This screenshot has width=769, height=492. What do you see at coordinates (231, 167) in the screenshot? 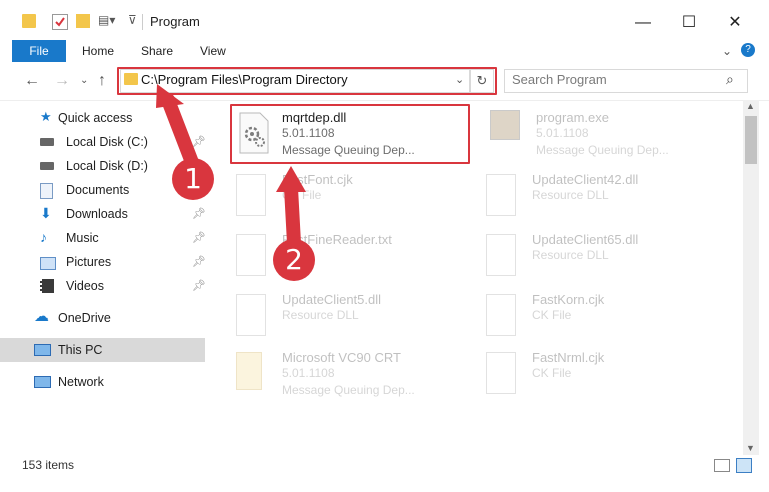
I see `annotation-arrows` at bounding box center [231, 167].